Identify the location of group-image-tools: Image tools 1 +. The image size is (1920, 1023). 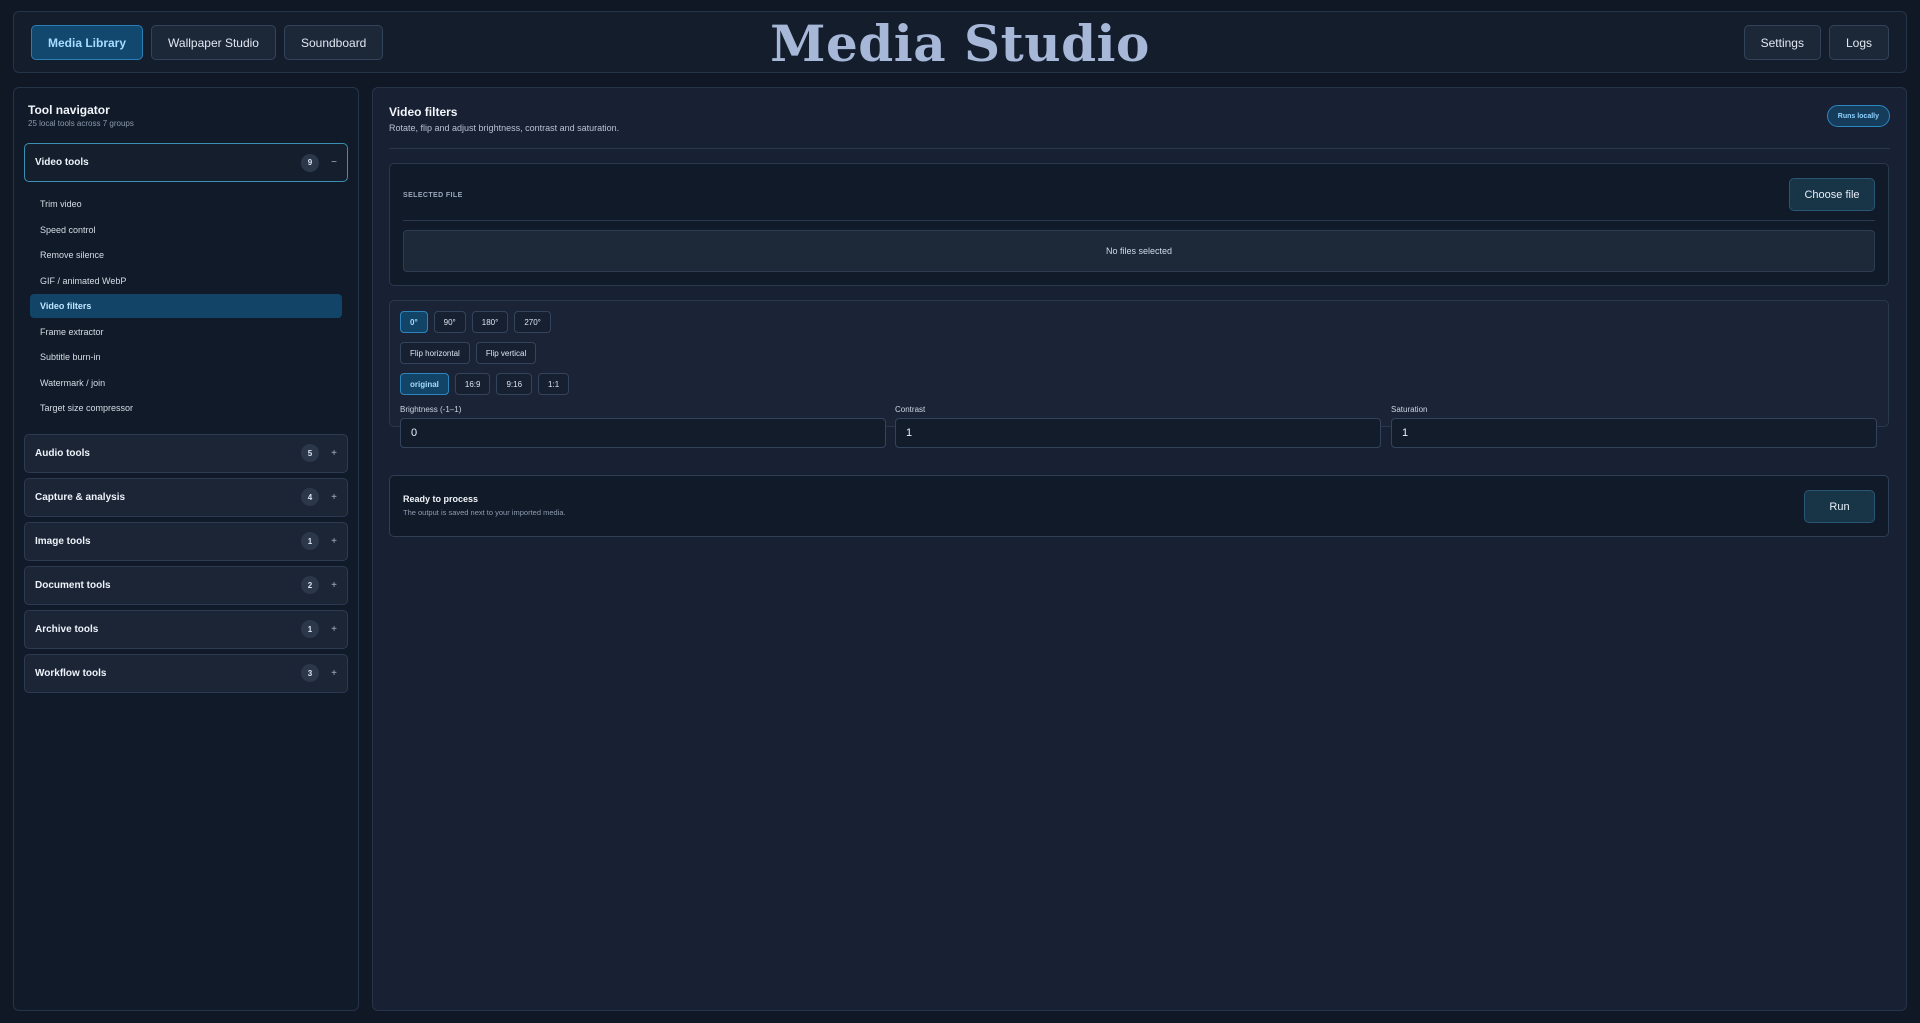
(186, 541).